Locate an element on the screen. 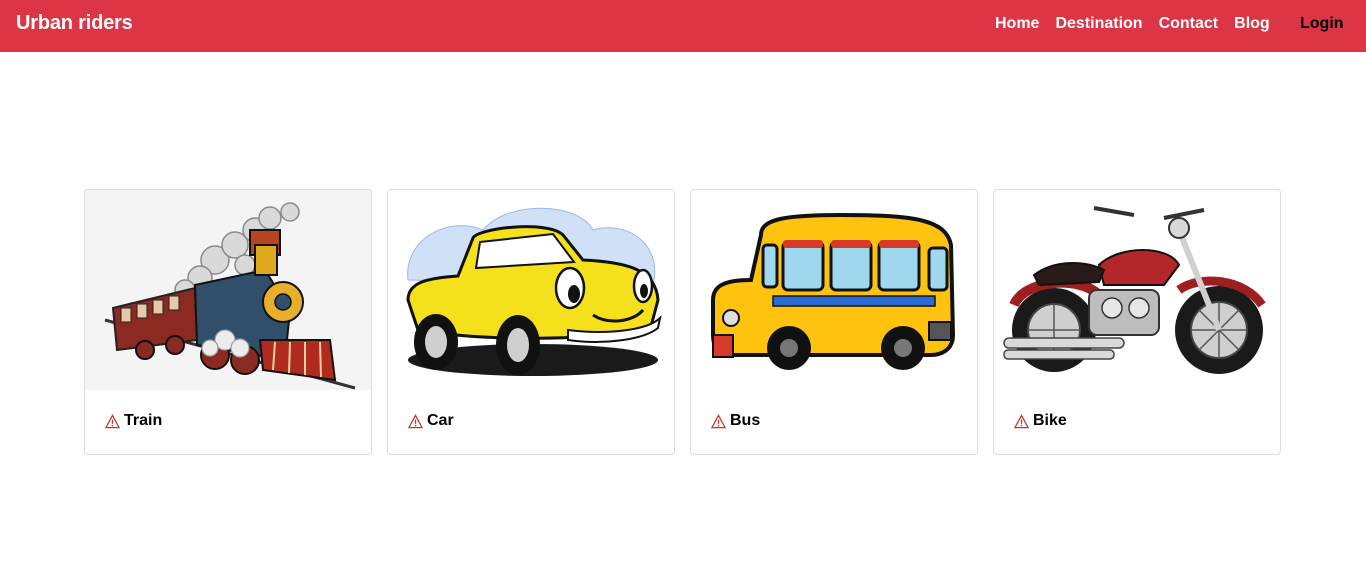 This screenshot has height=576, width=1366. card-bike: Bike is located at coordinates (1137, 322).